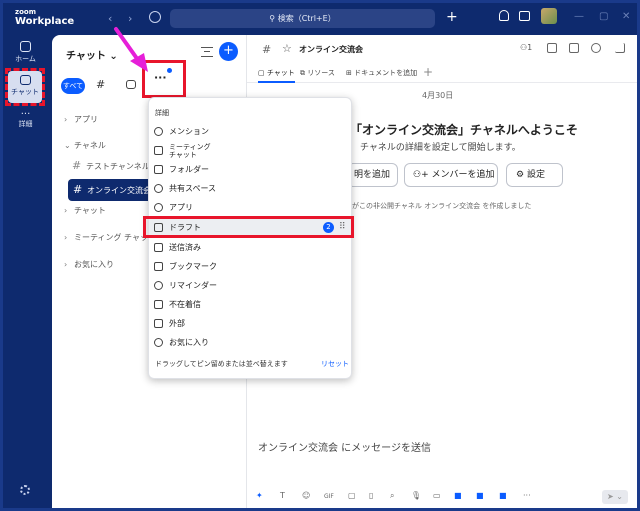  I want to click on tab-add-document: ⊞ ドキュメントを追加, so click(381, 73).